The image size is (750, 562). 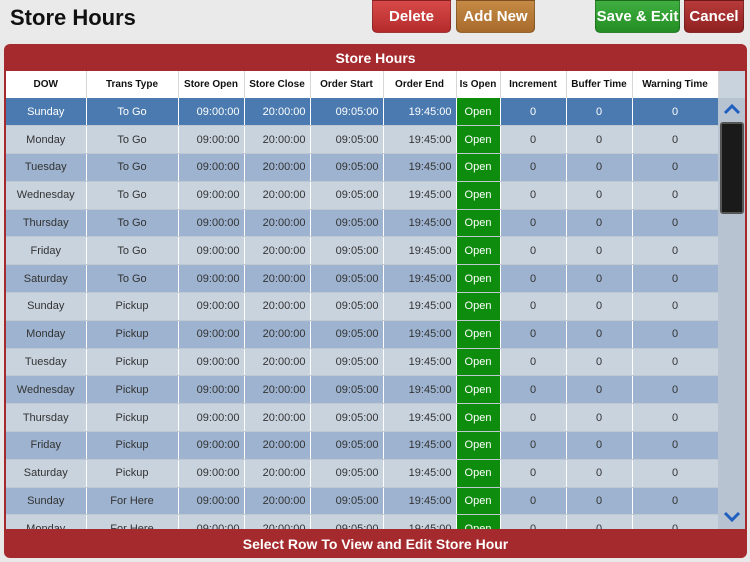 I want to click on column-header: Is Open, so click(x=478, y=84).